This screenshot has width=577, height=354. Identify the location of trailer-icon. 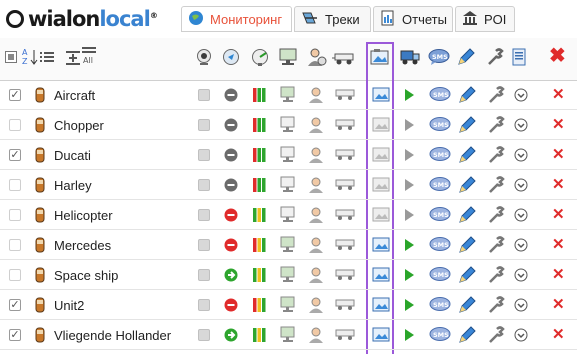
(344, 59).